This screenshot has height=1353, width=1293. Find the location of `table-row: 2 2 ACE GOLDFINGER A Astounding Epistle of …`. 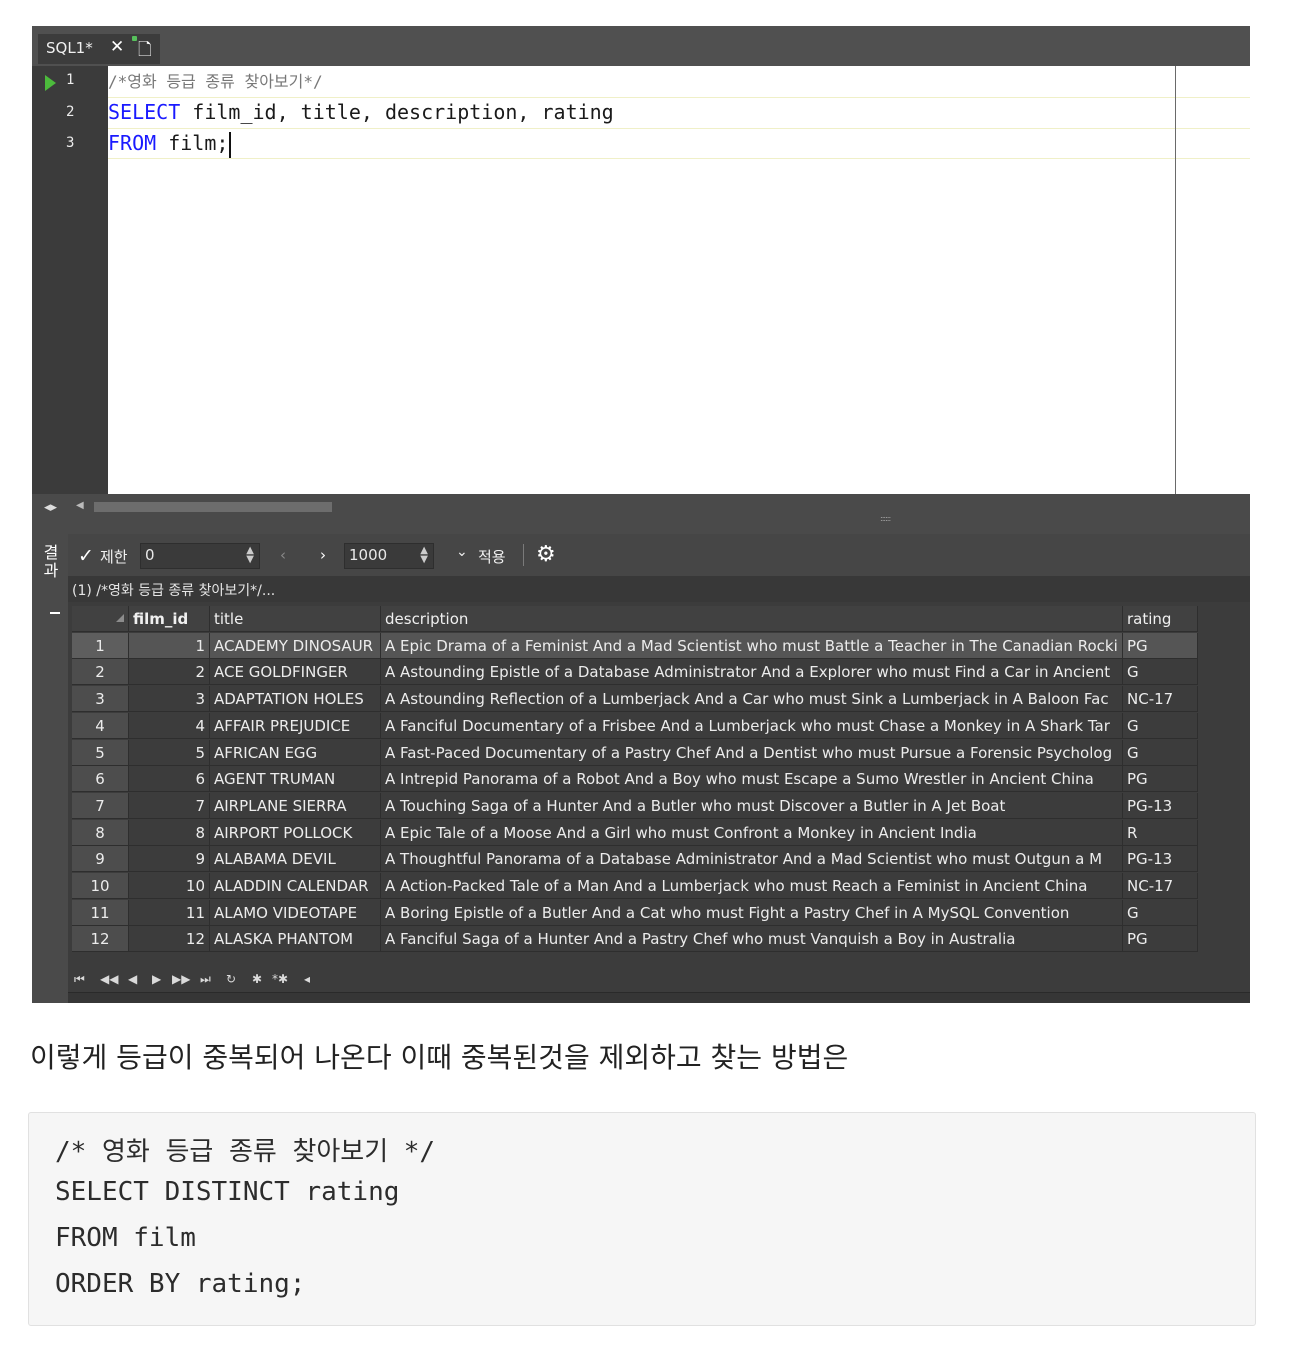

table-row: 2 2 ACE GOLDFINGER A Astounding Epistle of … is located at coordinates (635, 672).